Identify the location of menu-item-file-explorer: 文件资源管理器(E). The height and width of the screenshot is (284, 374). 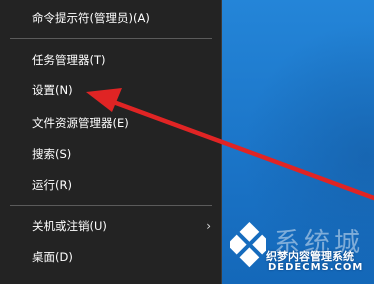
(110, 123).